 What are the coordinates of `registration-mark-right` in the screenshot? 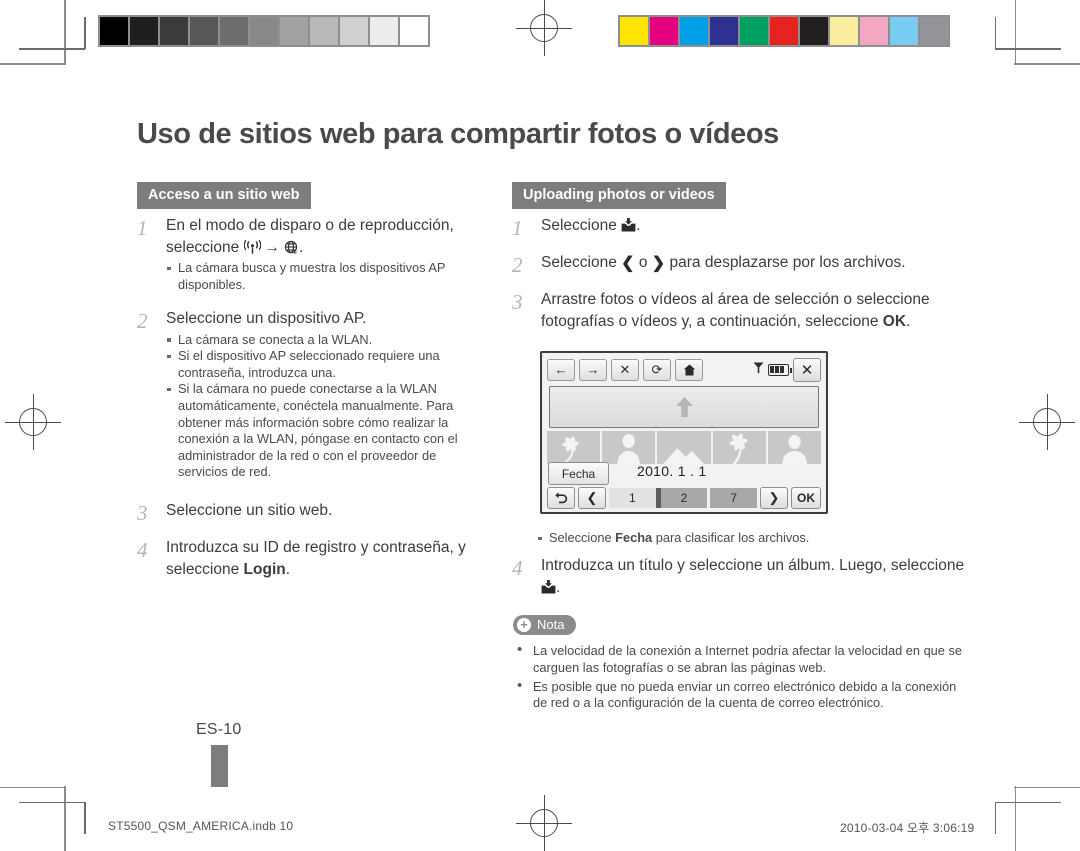 It's located at (1047, 422).